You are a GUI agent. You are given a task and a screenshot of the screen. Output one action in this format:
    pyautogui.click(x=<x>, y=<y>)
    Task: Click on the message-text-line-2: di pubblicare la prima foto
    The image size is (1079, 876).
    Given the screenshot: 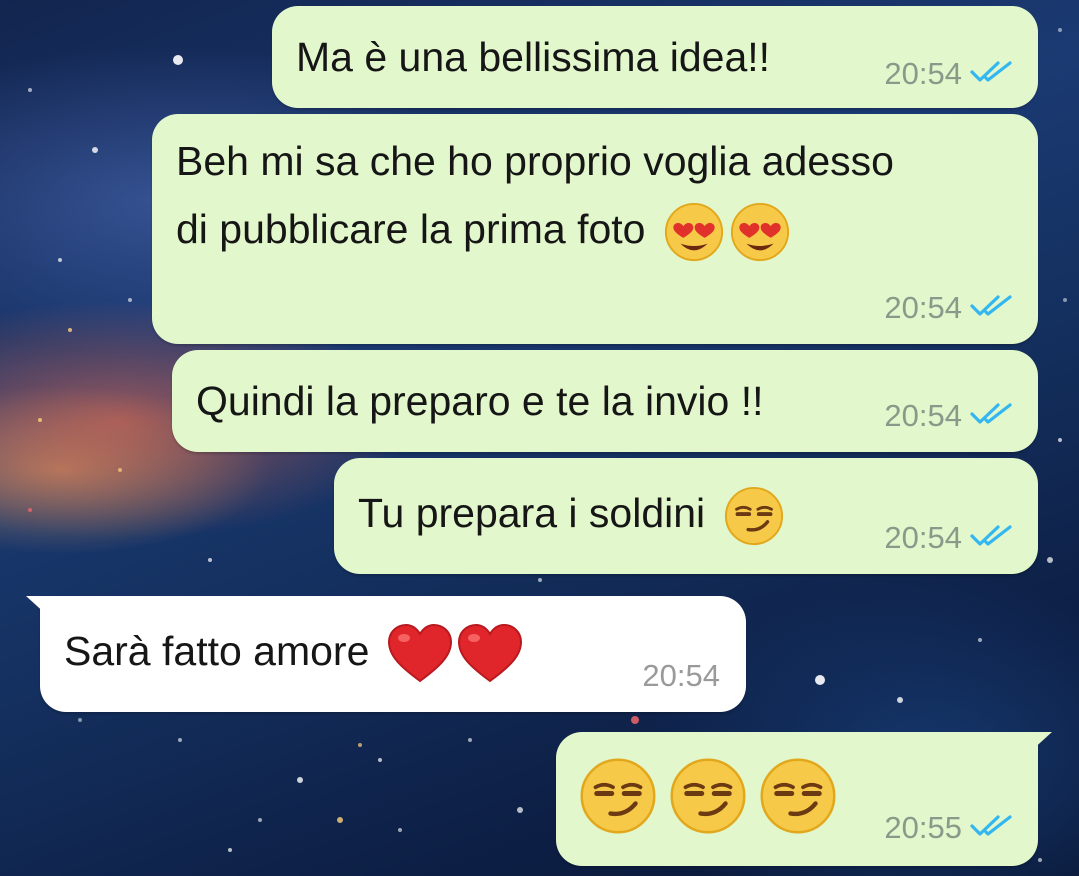 What is the action you would take?
    pyautogui.click(x=483, y=230)
    